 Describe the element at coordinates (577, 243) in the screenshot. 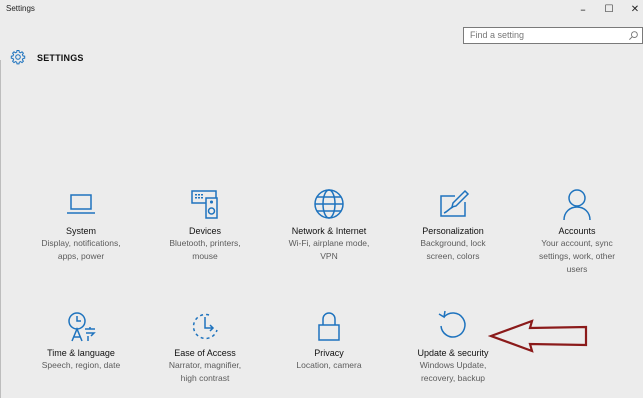

I see `tile-desc: Your account, sync` at that location.